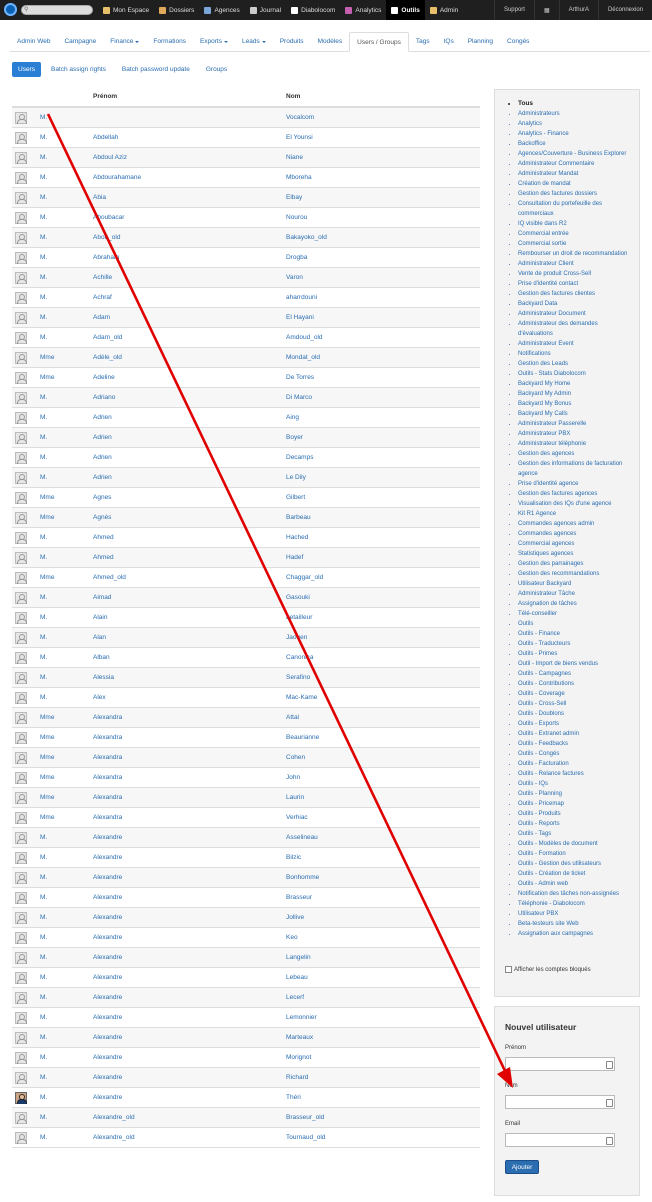 The height and width of the screenshot is (1202, 652). I want to click on table-row: M. Alexandre Langelin, so click(246, 958).